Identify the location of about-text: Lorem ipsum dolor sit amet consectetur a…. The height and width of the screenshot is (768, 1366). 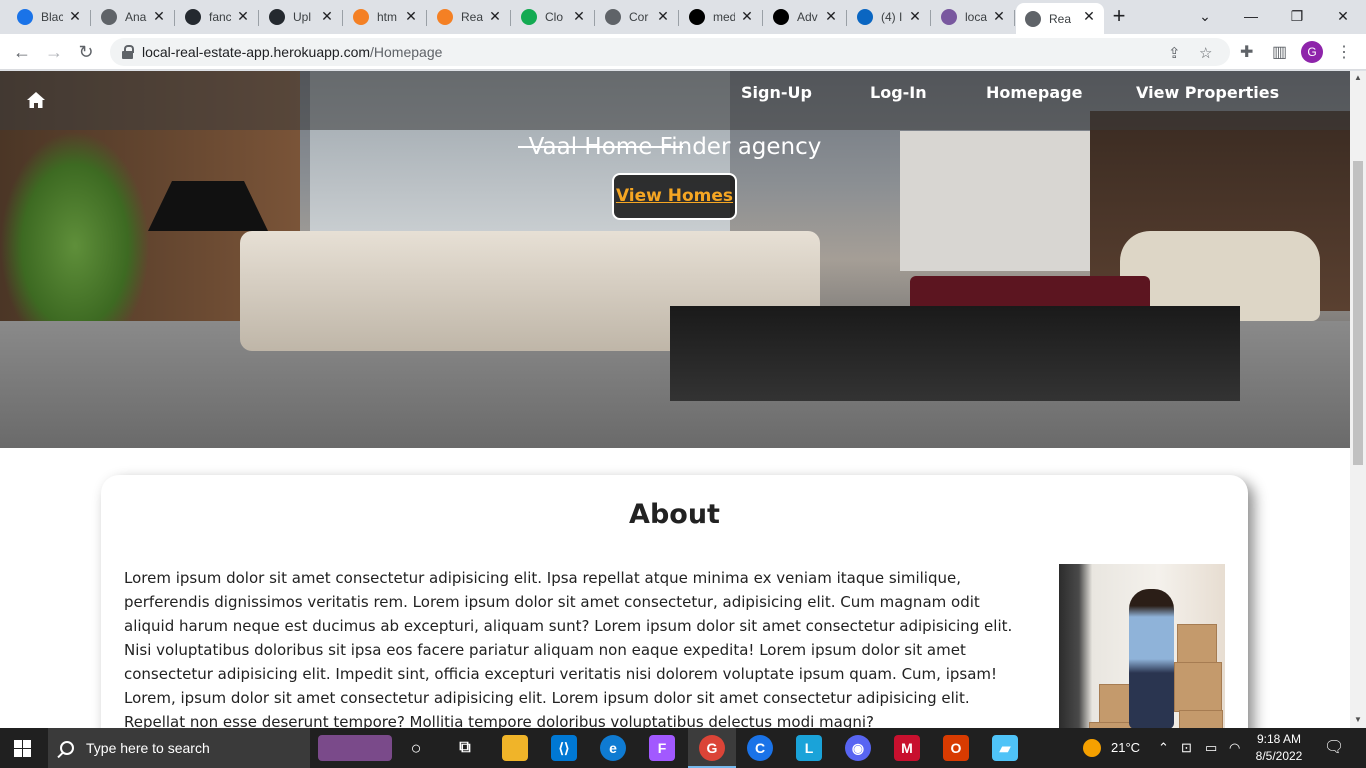
(568, 648).